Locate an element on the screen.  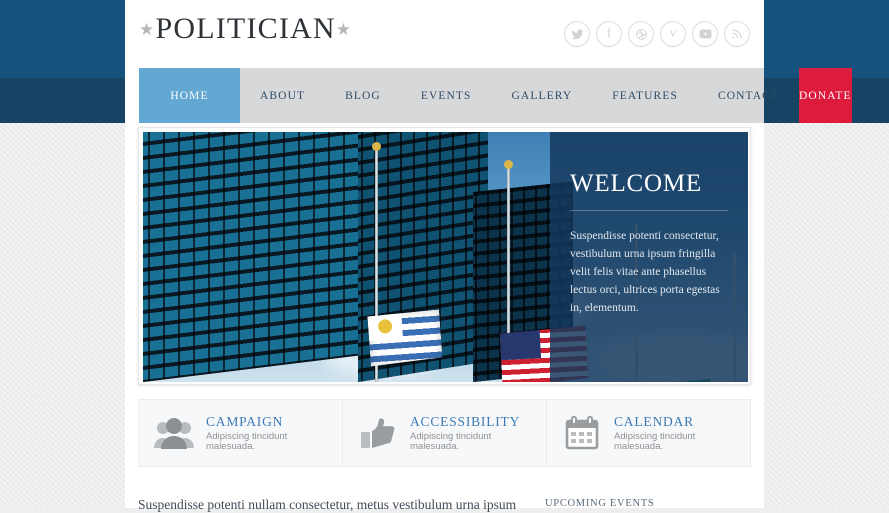
feature-text-calendar: CALENDAR Adipiscing tincidunt malesuada. is located at coordinates (675, 433).